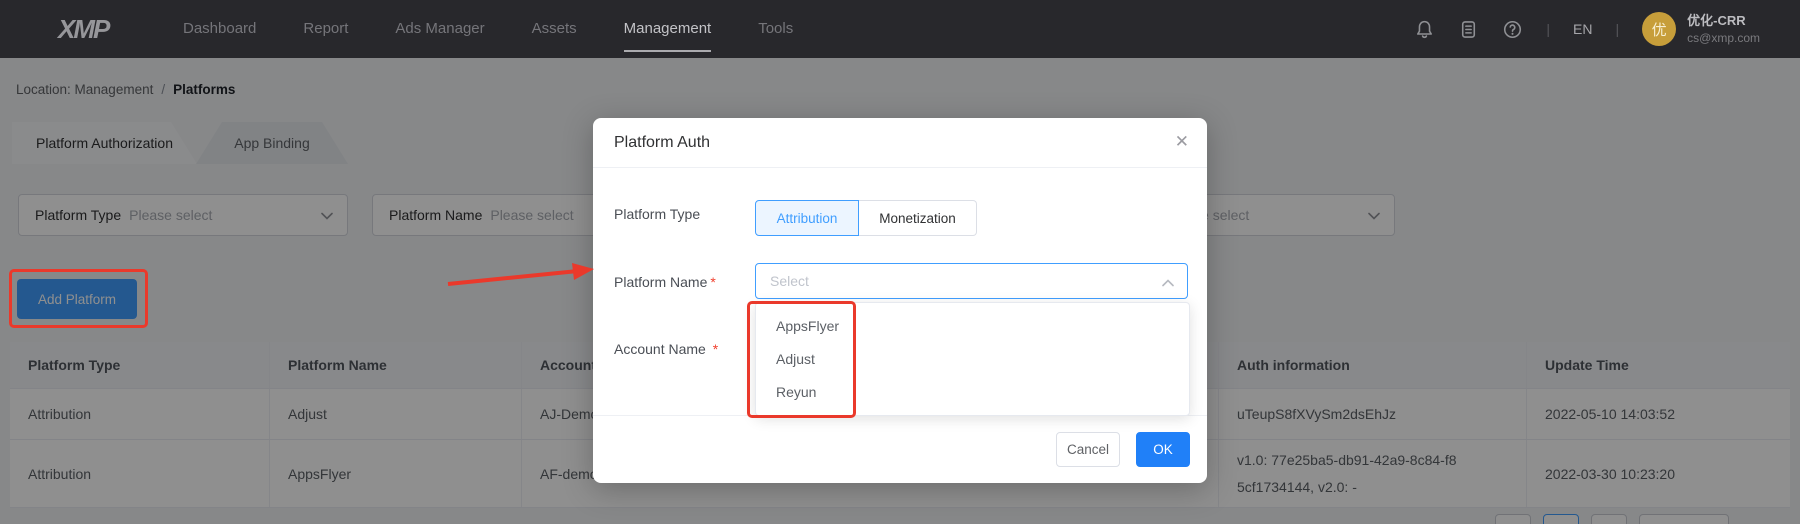 This screenshot has width=1800, height=524. What do you see at coordinates (900, 143) in the screenshot?
I see `modal-header: Platform Auth ✕` at bounding box center [900, 143].